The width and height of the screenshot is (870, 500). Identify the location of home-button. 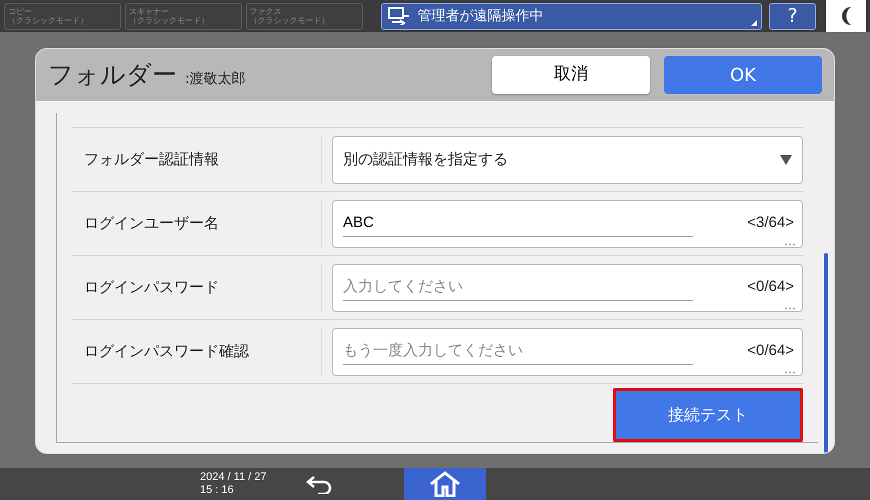
(445, 484).